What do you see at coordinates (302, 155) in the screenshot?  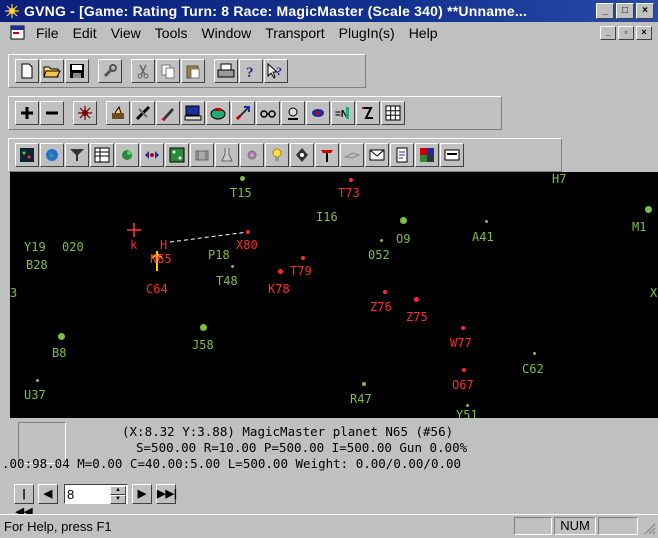 I see `ship-class-icon` at bounding box center [302, 155].